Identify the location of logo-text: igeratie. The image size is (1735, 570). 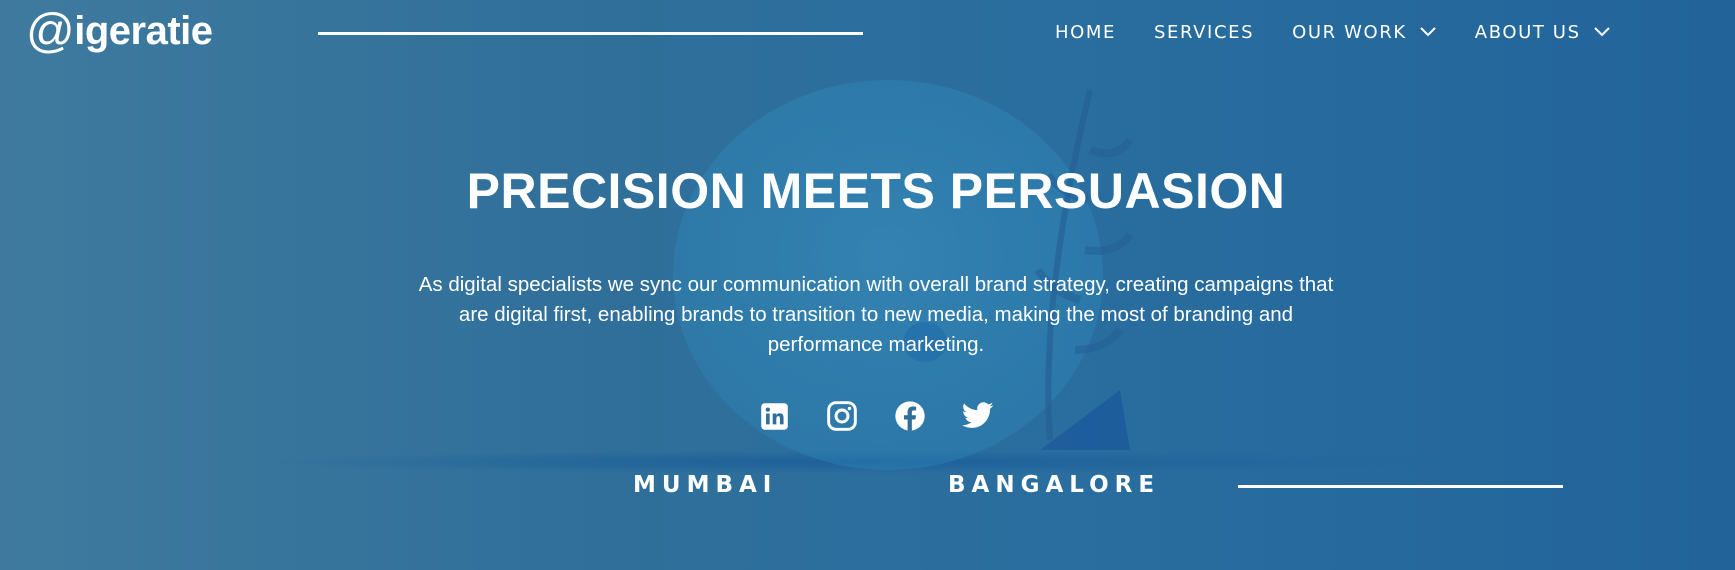
(143, 30).